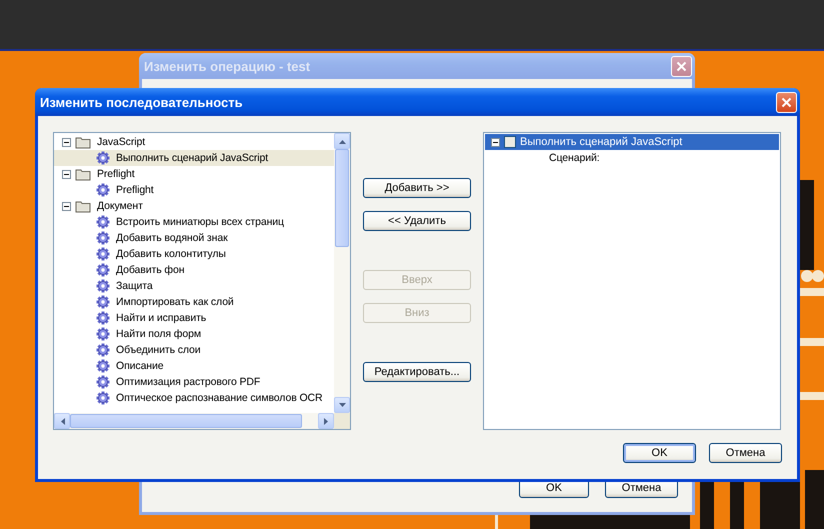 This screenshot has width=824, height=529. Describe the element at coordinates (194, 421) in the screenshot. I see `horizontal-scrollbar` at that location.